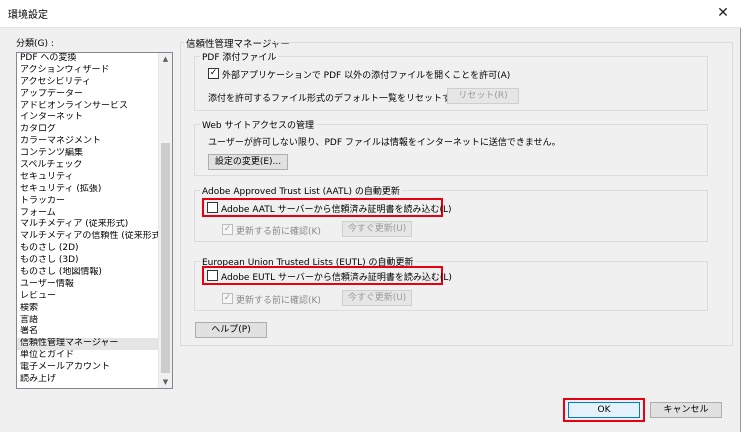  Describe the element at coordinates (88, 321) in the screenshot. I see `category-item: 言語` at that location.